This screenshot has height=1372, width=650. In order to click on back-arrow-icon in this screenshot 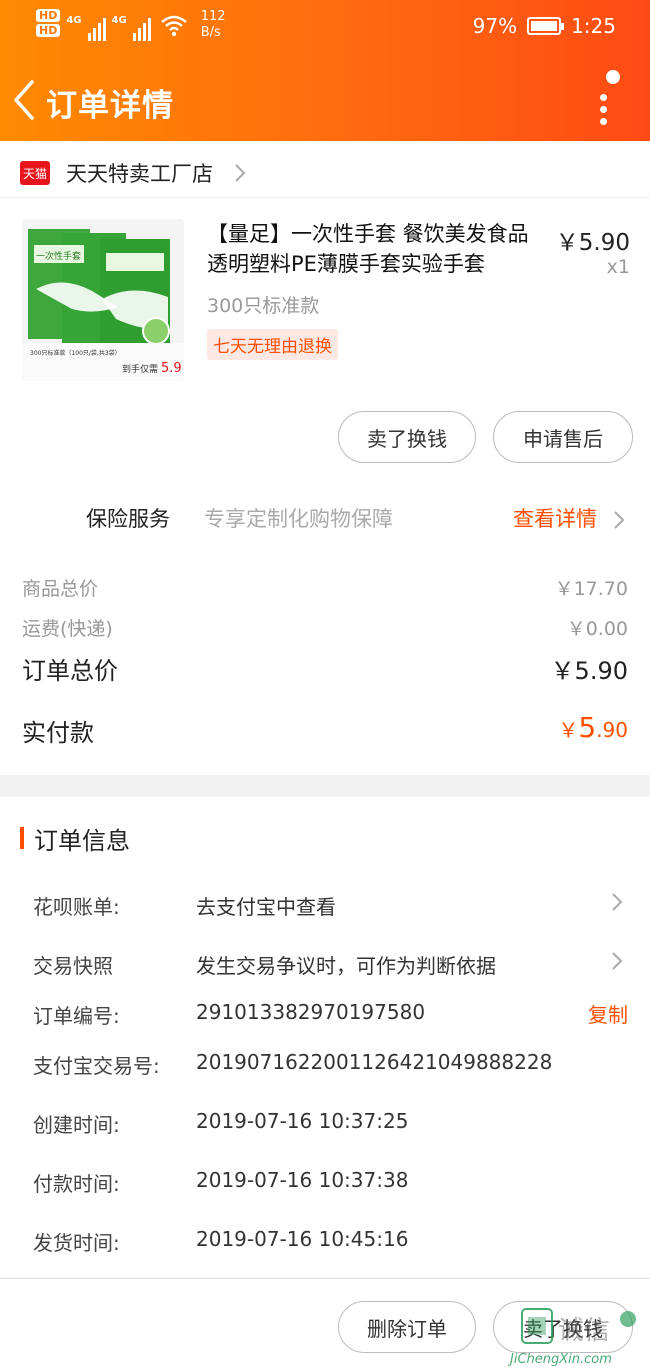, I will do `click(25, 100)`.